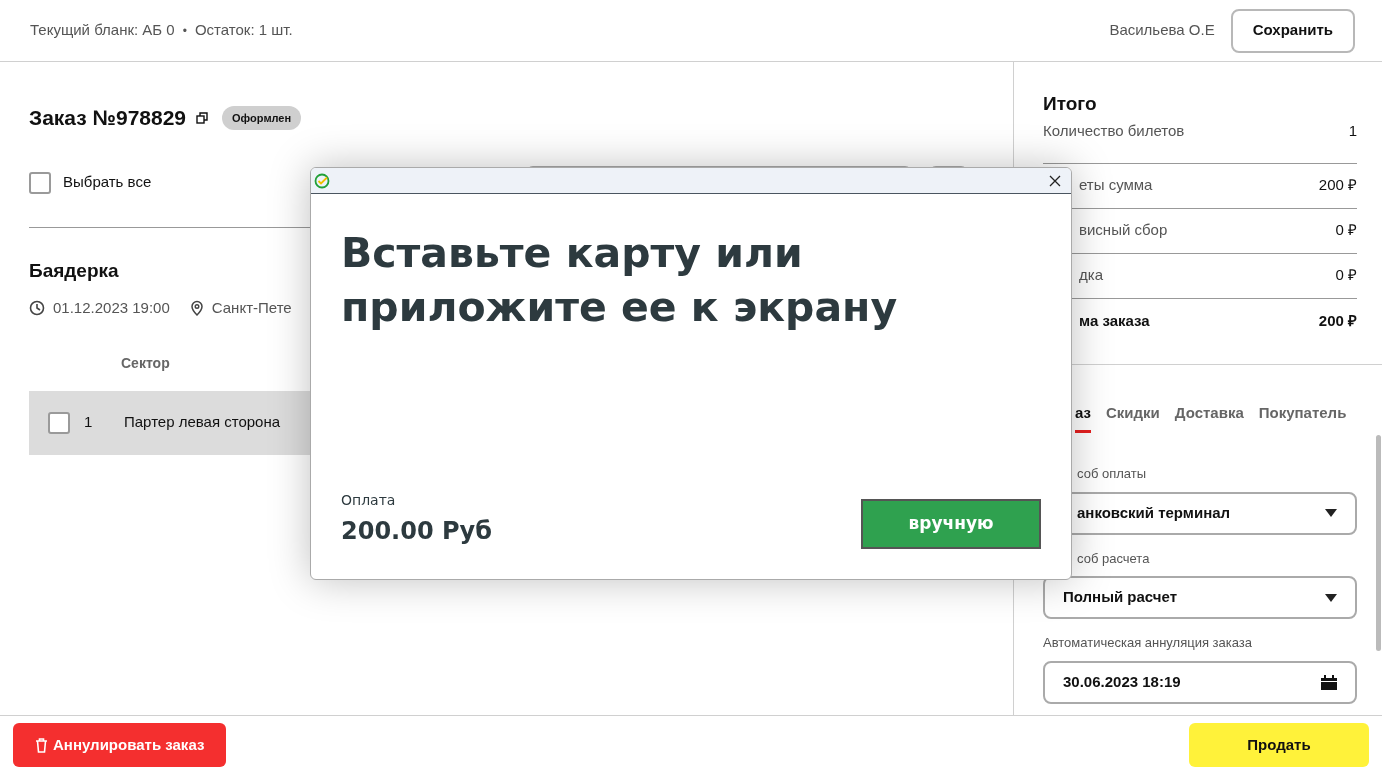  I want to click on event-datetime: 01.12.2023 19:00, so click(111, 308).